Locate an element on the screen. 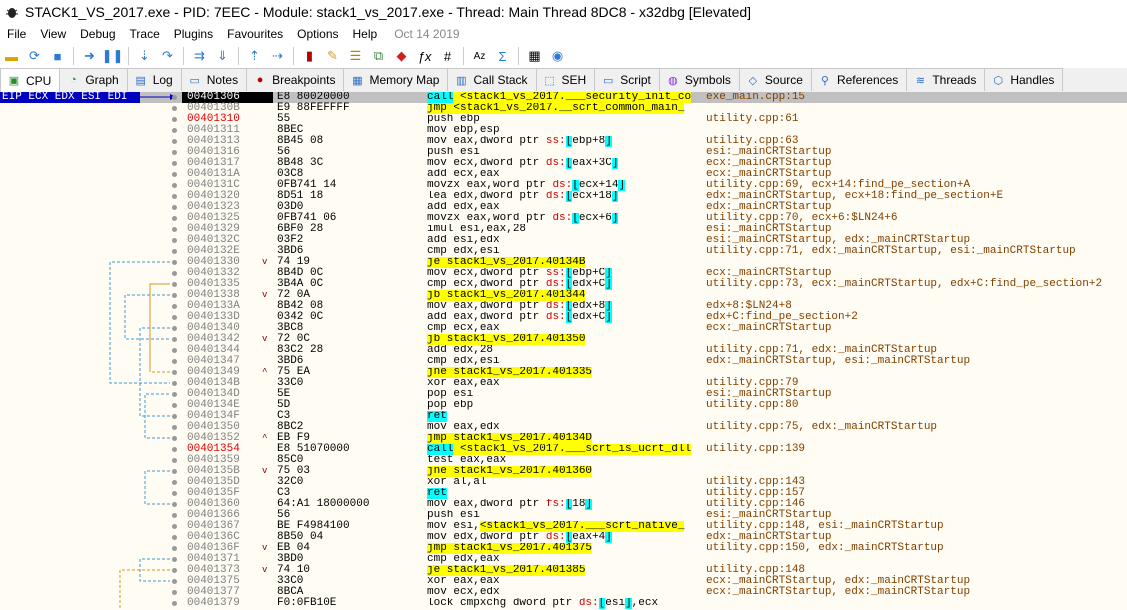  instruction-disassembly: mov edx,dword ptr ds:[eax+4] is located at coordinates (563, 537).